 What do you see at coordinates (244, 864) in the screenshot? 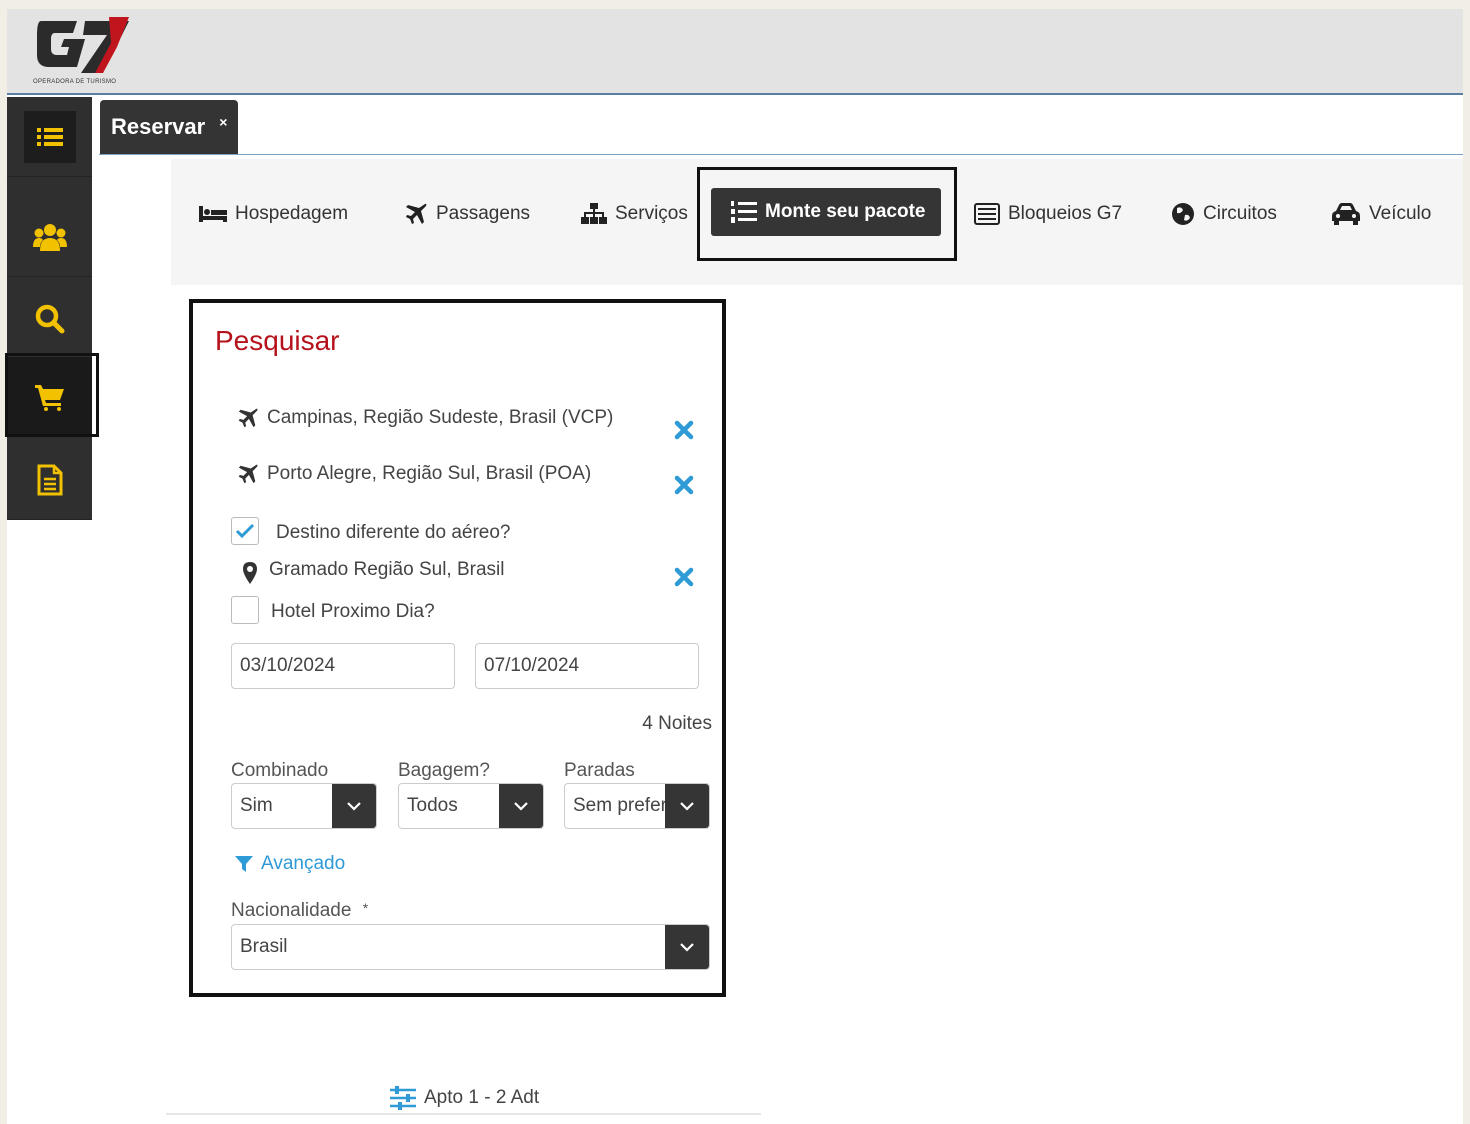
I see `filter-icon` at bounding box center [244, 864].